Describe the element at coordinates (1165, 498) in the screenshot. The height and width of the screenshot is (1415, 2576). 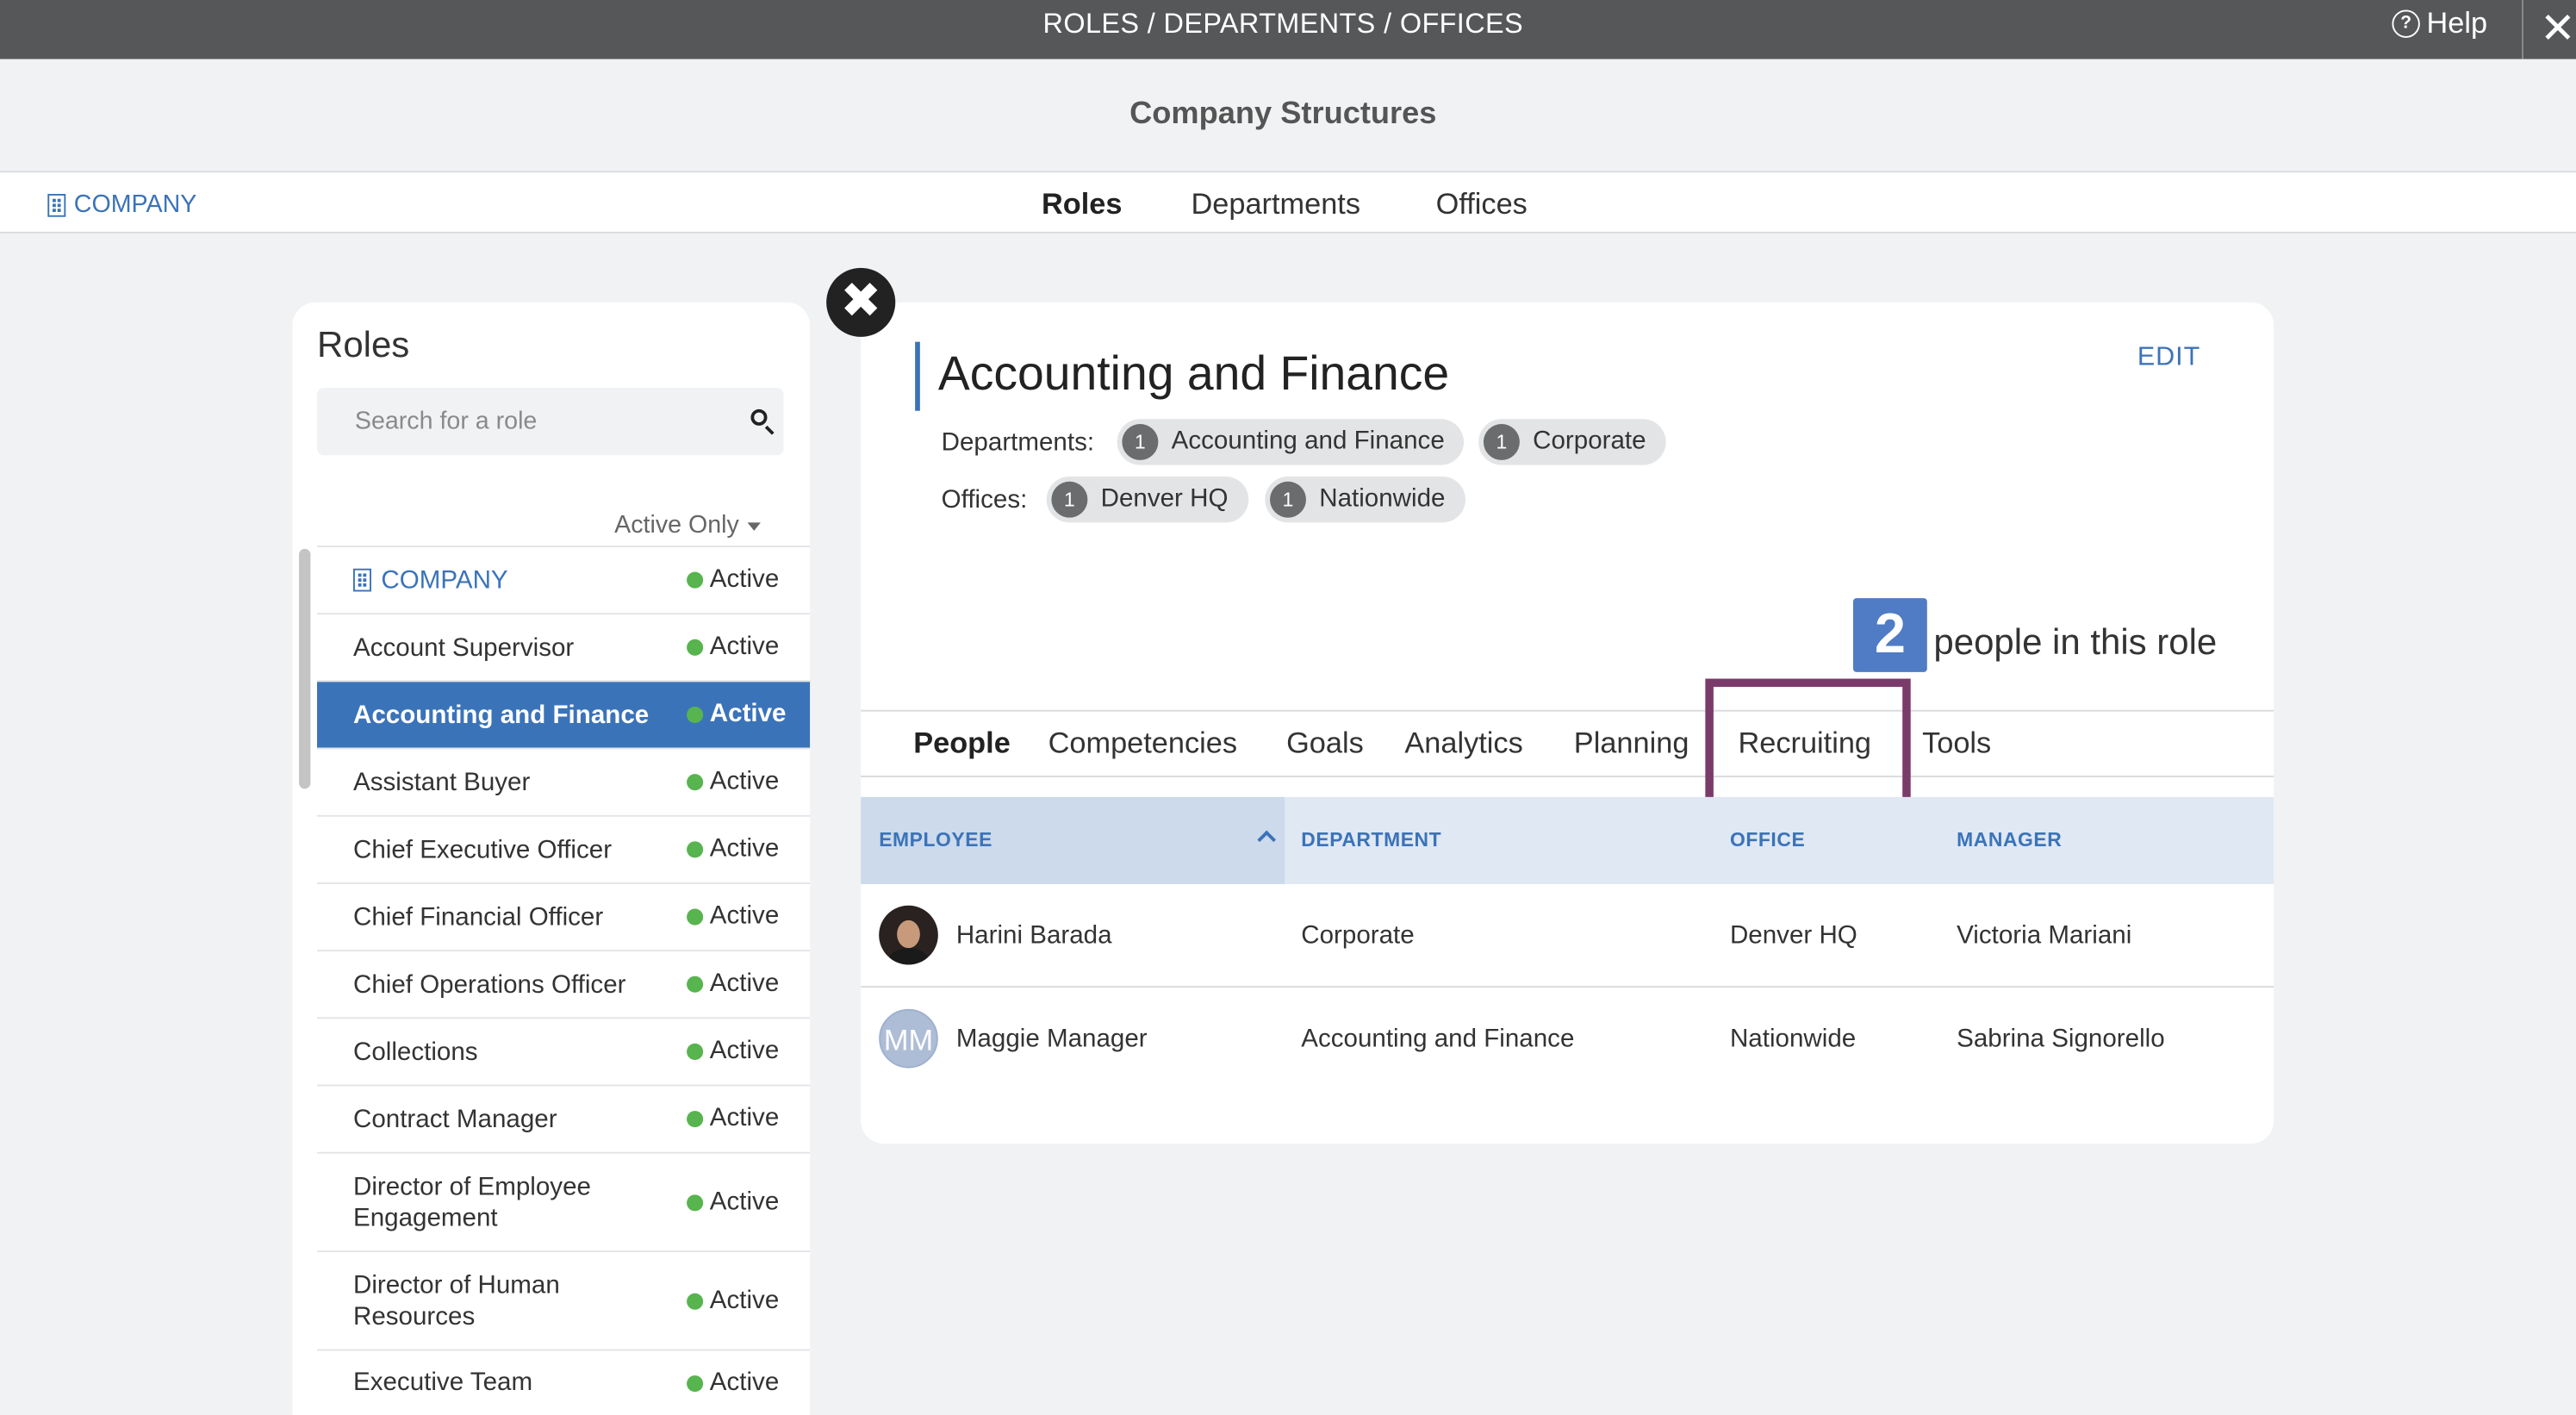
I see `office-name: Denver HQ` at that location.